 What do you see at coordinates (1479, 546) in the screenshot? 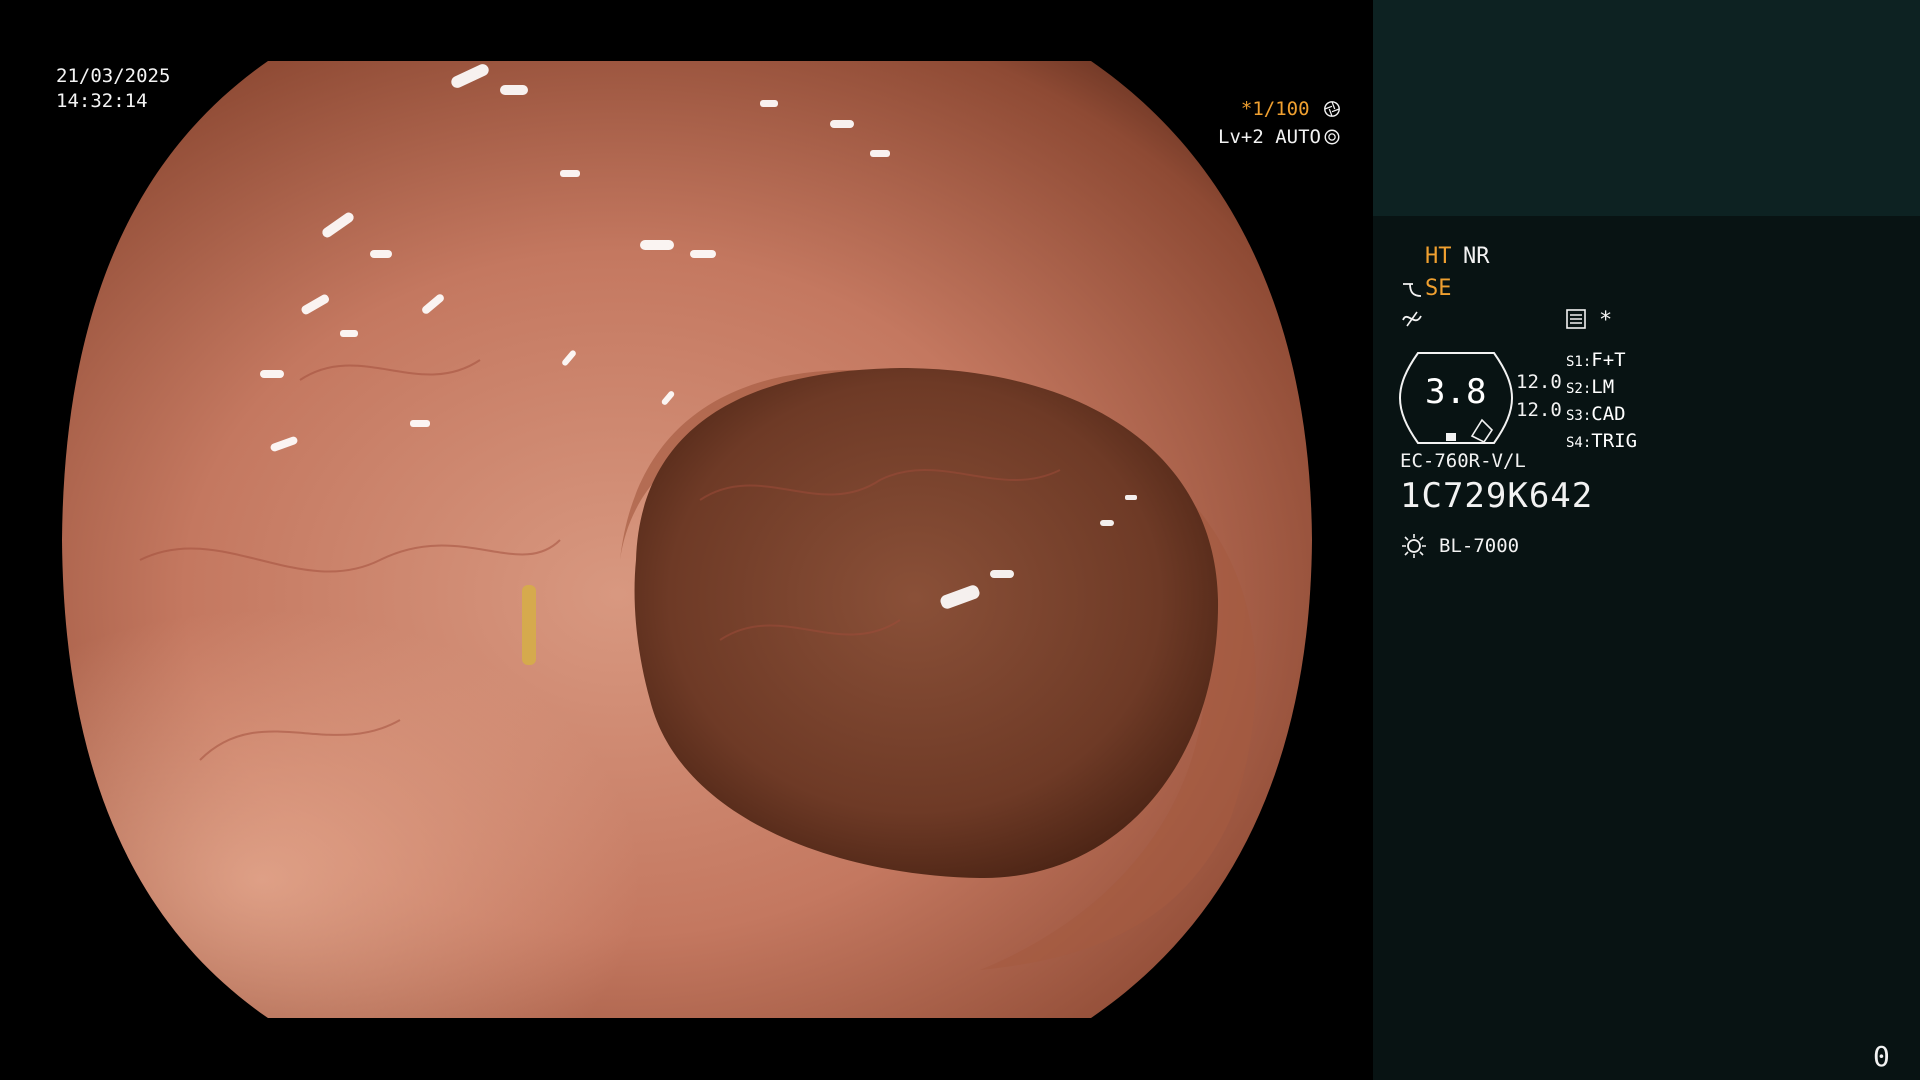
I see `light-source: BL-7000` at bounding box center [1479, 546].